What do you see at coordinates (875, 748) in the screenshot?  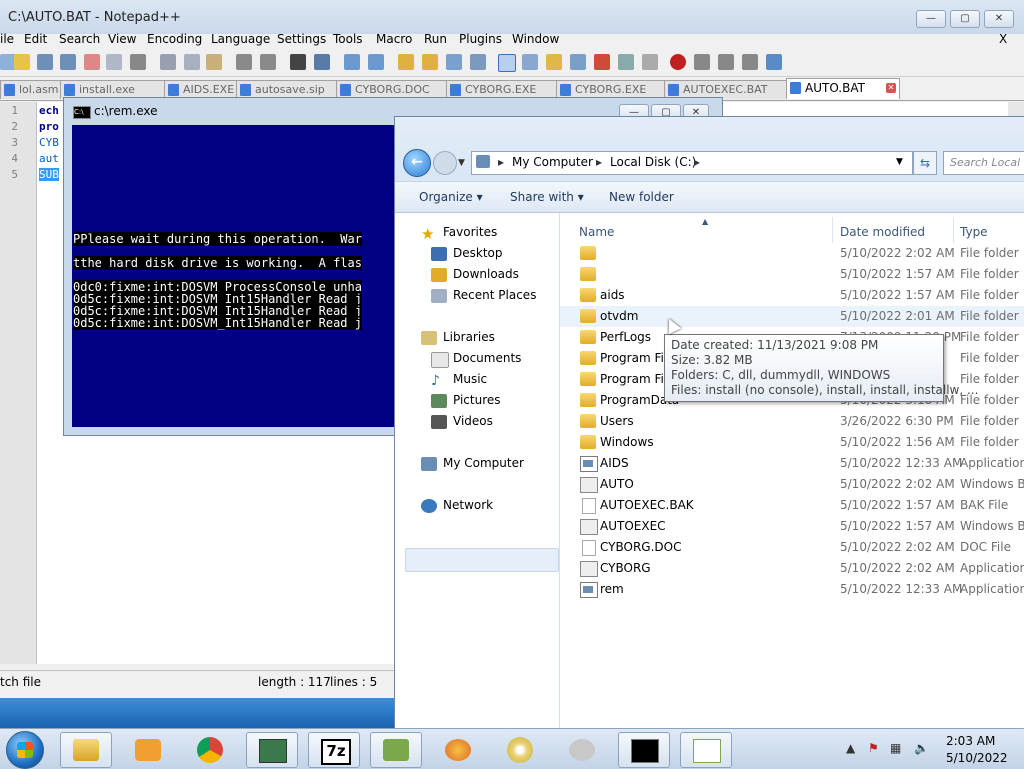 I see `action-center-icon: ⚑` at bounding box center [875, 748].